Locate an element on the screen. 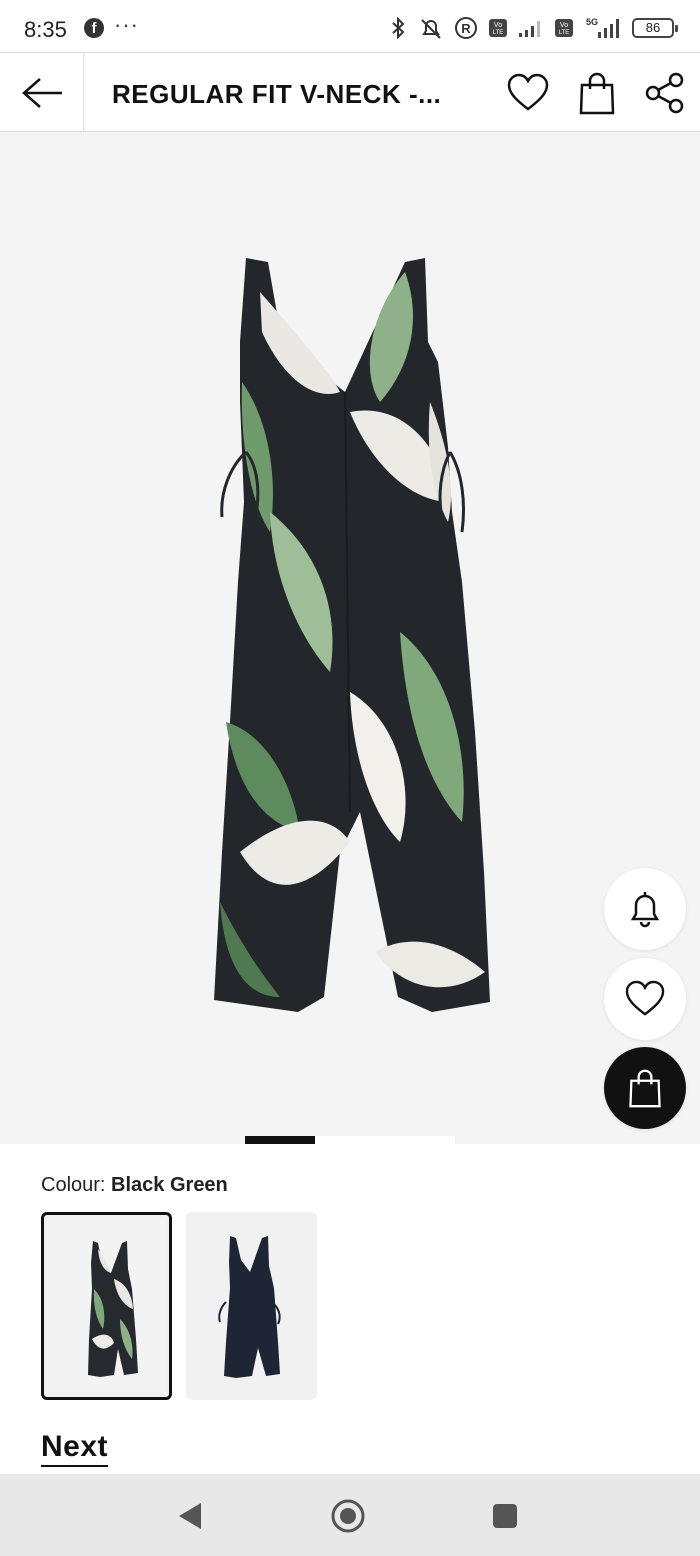  home-circle-icon is located at coordinates (348, 1516).